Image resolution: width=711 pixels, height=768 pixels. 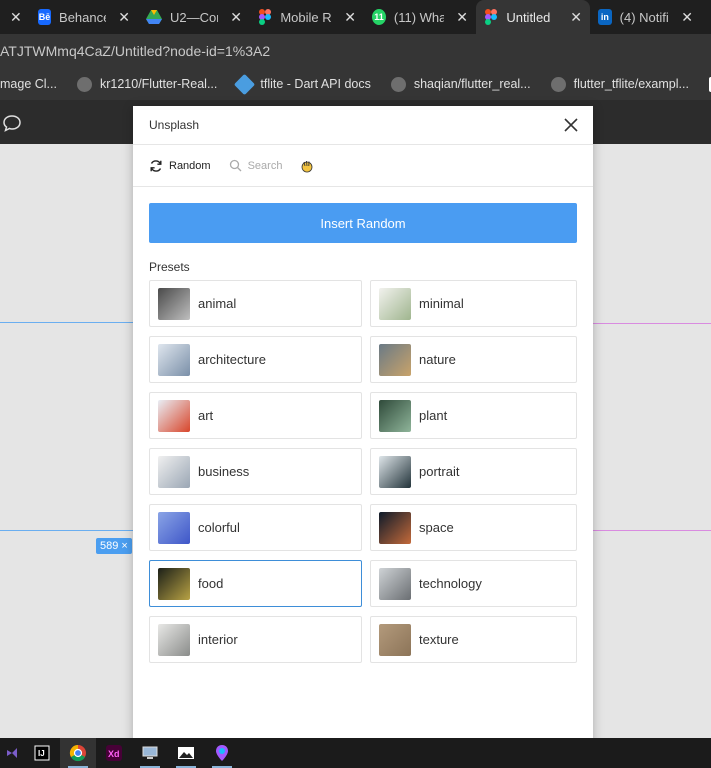 I want to click on intellij-icon: IJ, so click(x=42, y=753).